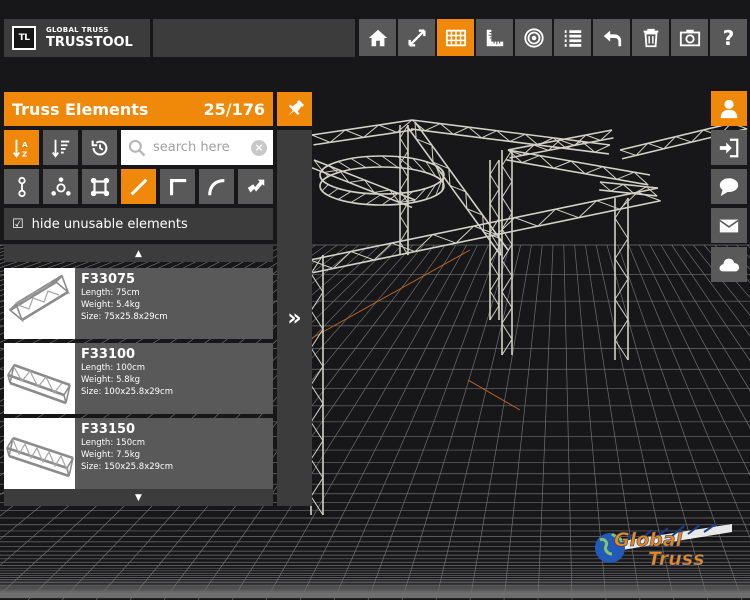 Image resolution: width=750 pixels, height=600 pixels. I want to click on category-accessory-button, so click(255, 186).